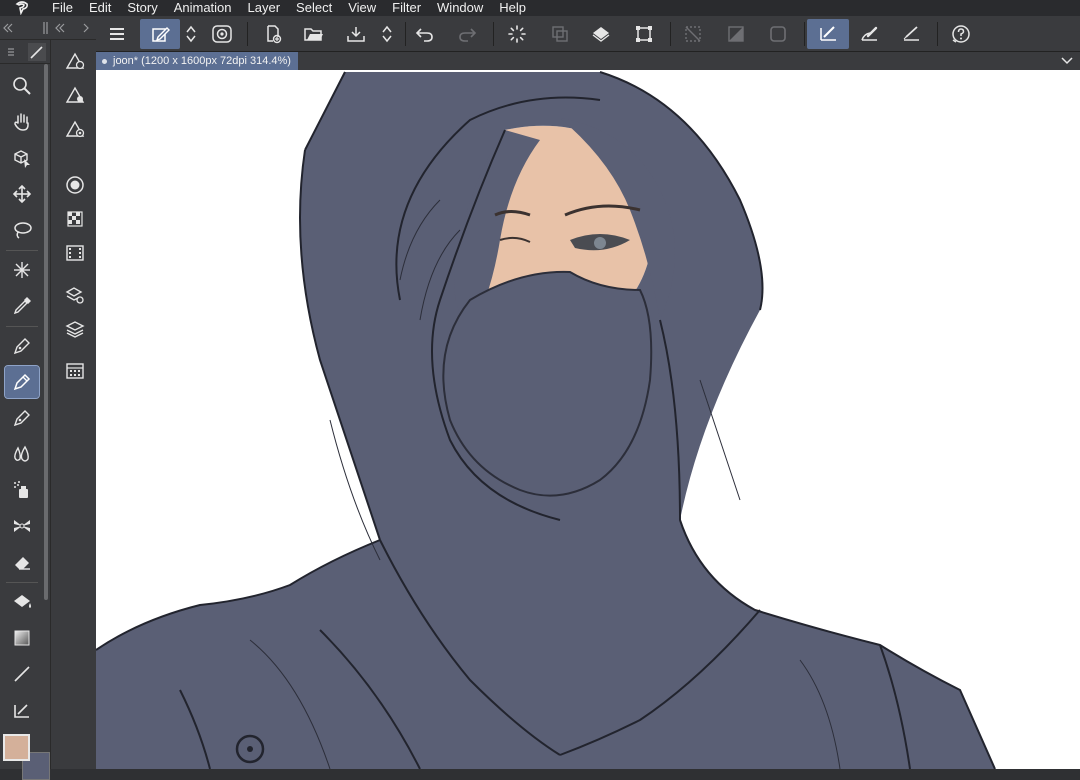  I want to click on lasso-tool-icon, so click(22, 230).